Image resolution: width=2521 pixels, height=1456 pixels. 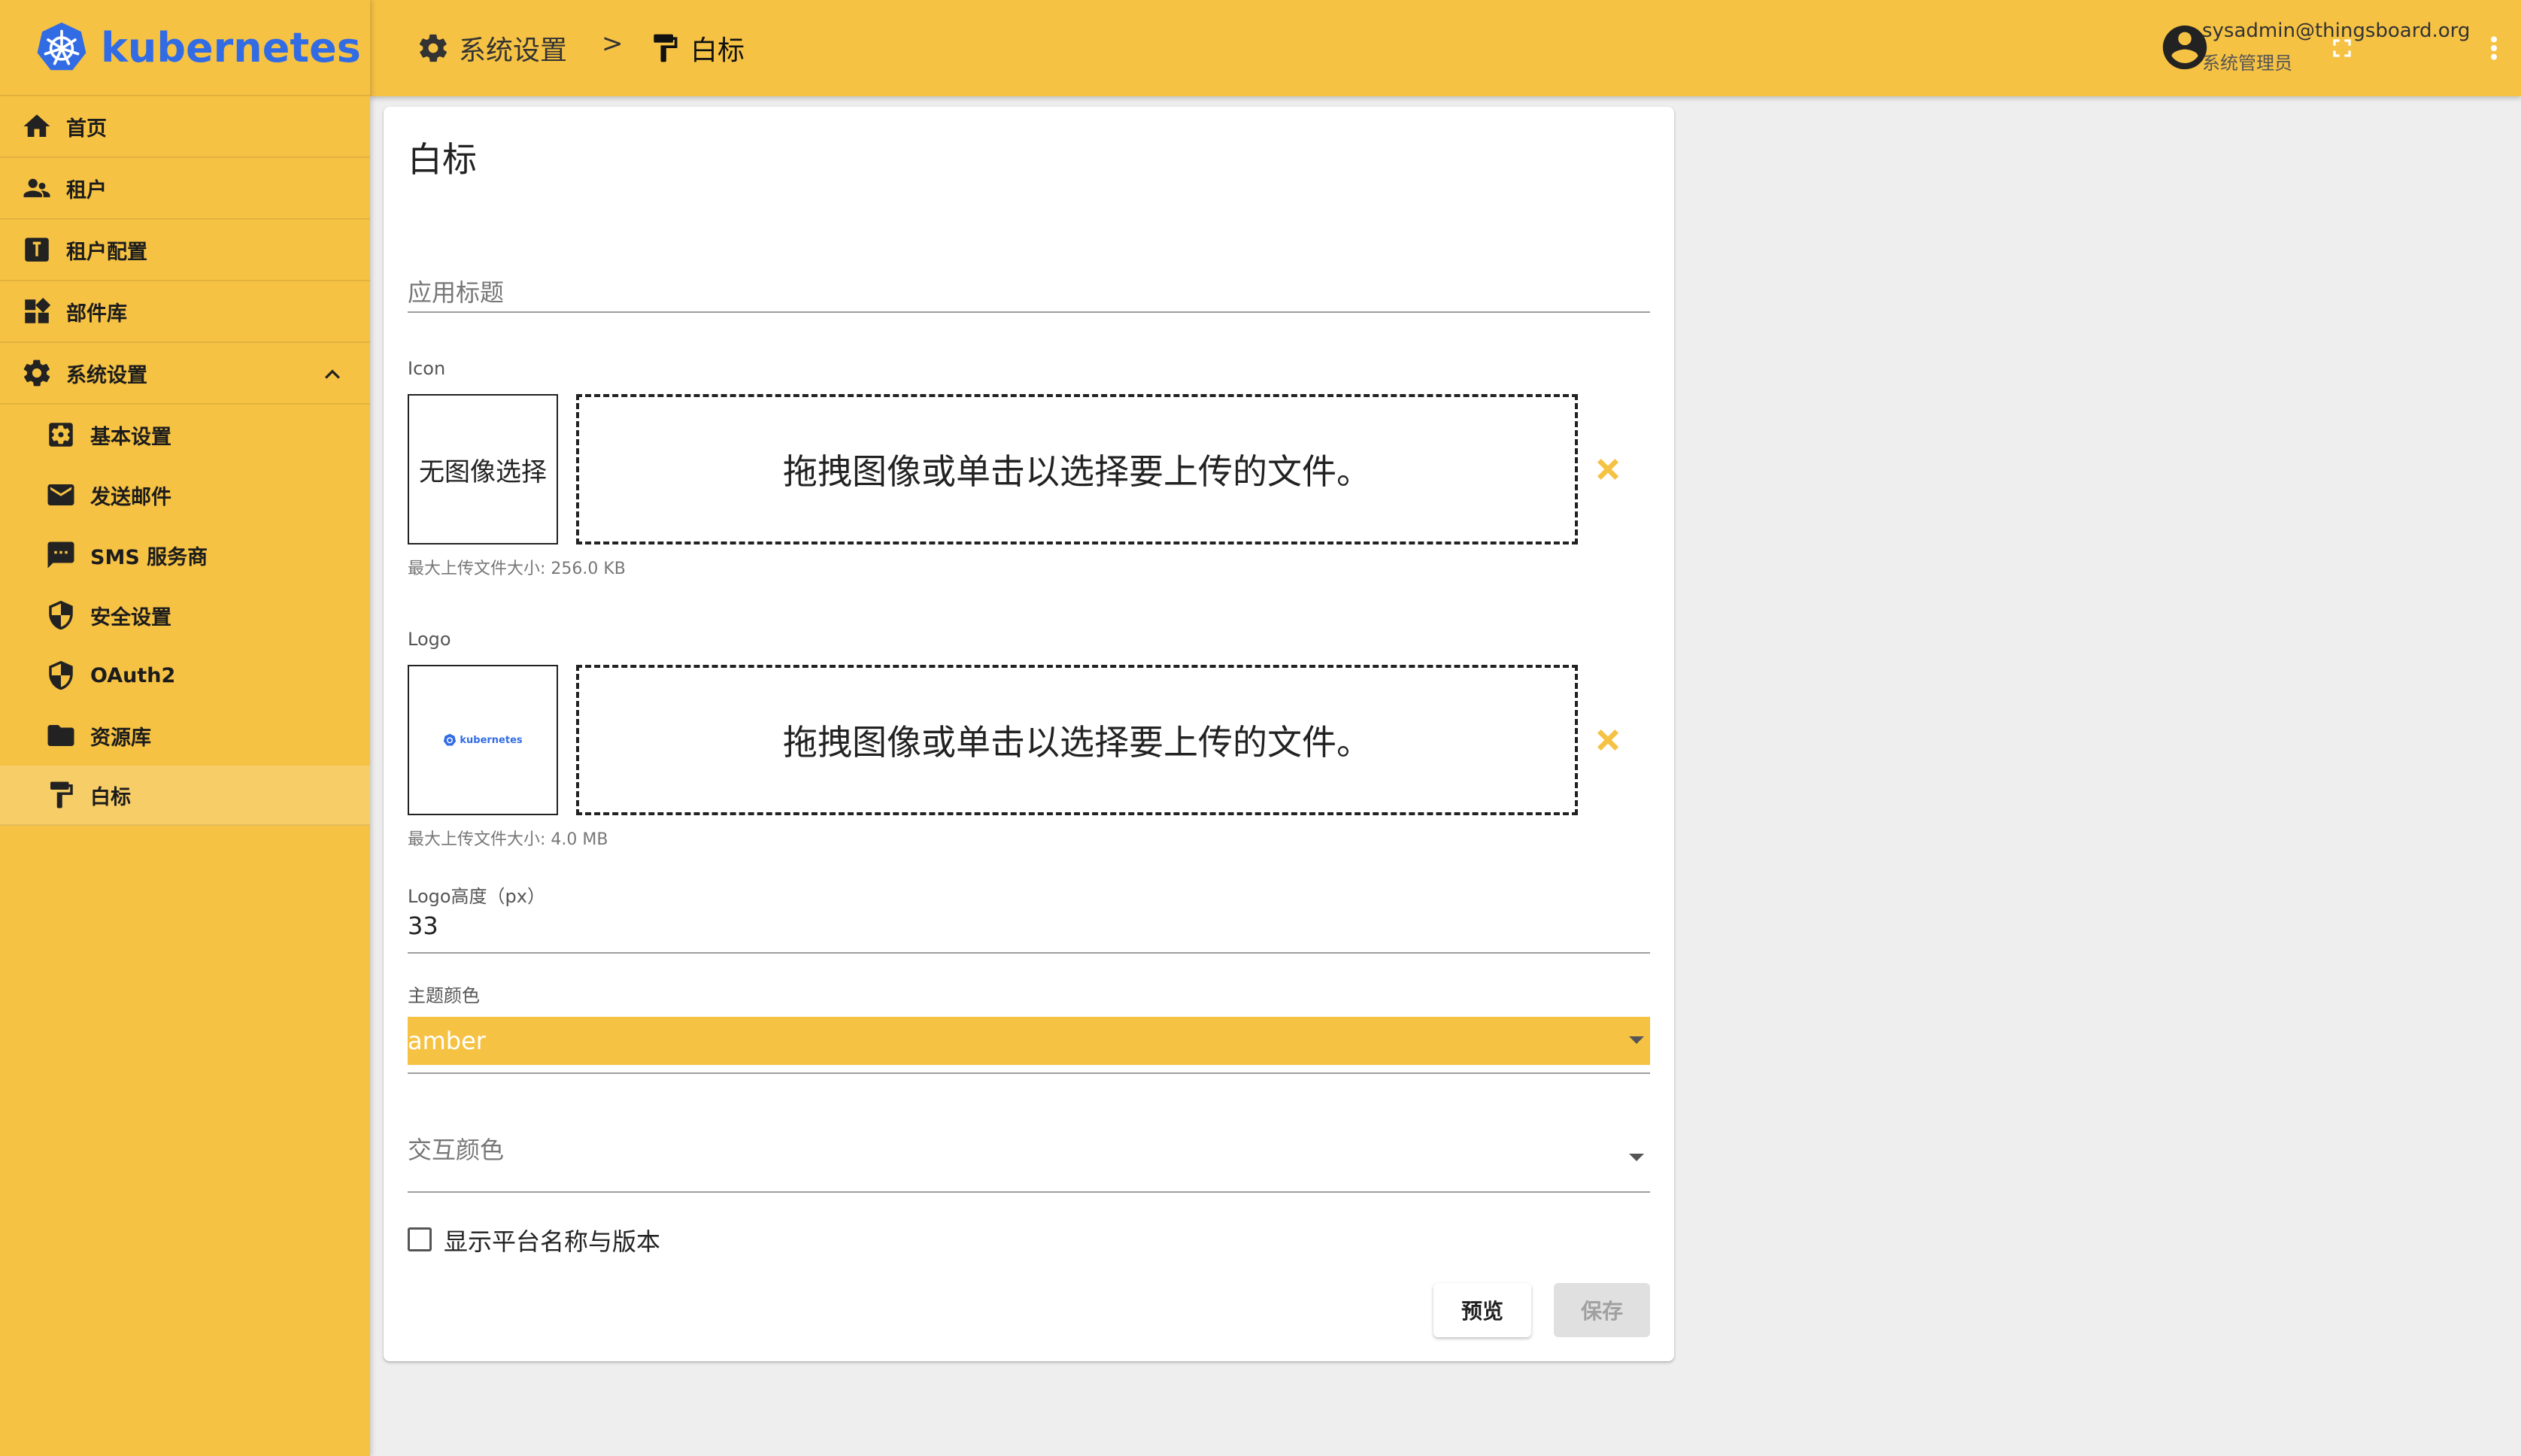 I want to click on sidebar-item-tenants: 租户, so click(x=185, y=189).